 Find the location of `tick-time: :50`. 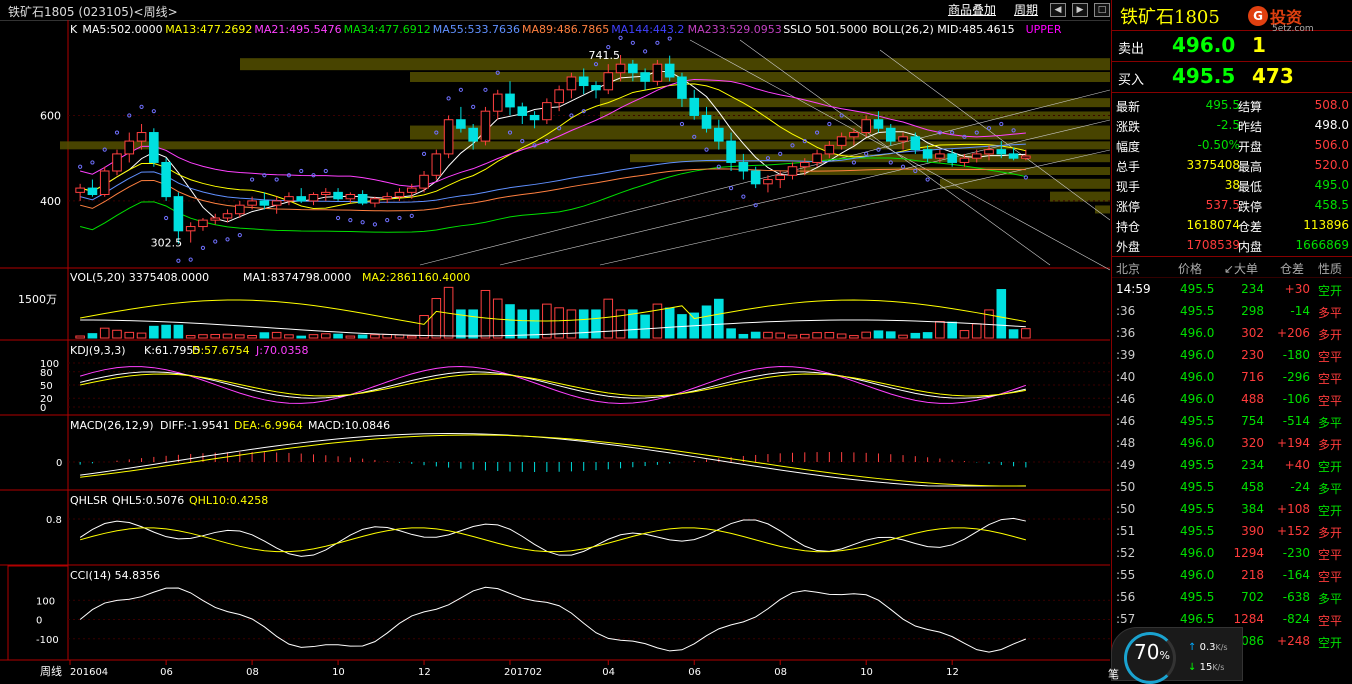

tick-time: :50 is located at coordinates (1126, 487).